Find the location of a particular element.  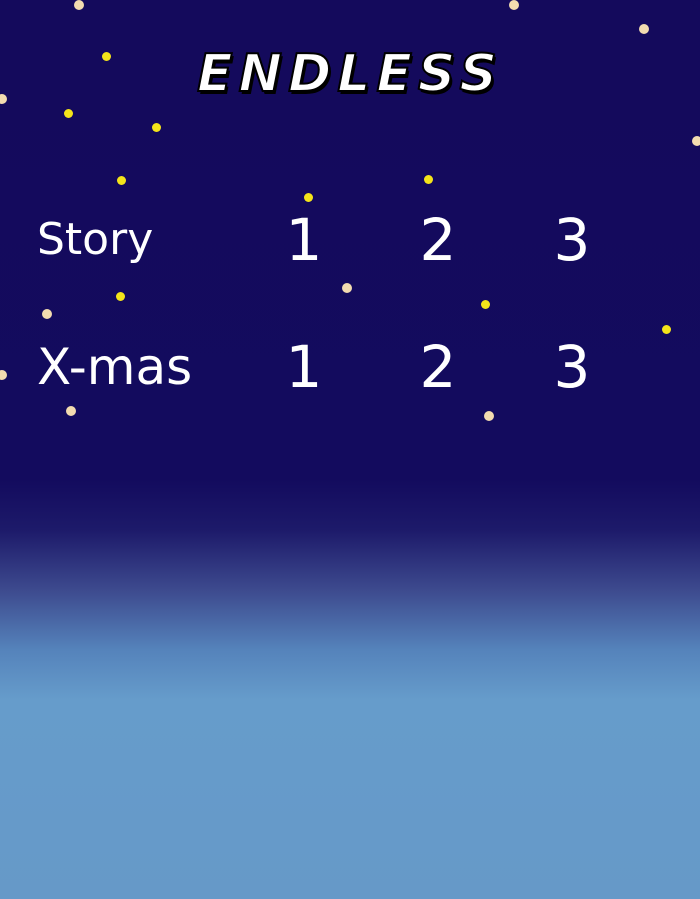

story-level-2-button: 2 is located at coordinates (438, 240).